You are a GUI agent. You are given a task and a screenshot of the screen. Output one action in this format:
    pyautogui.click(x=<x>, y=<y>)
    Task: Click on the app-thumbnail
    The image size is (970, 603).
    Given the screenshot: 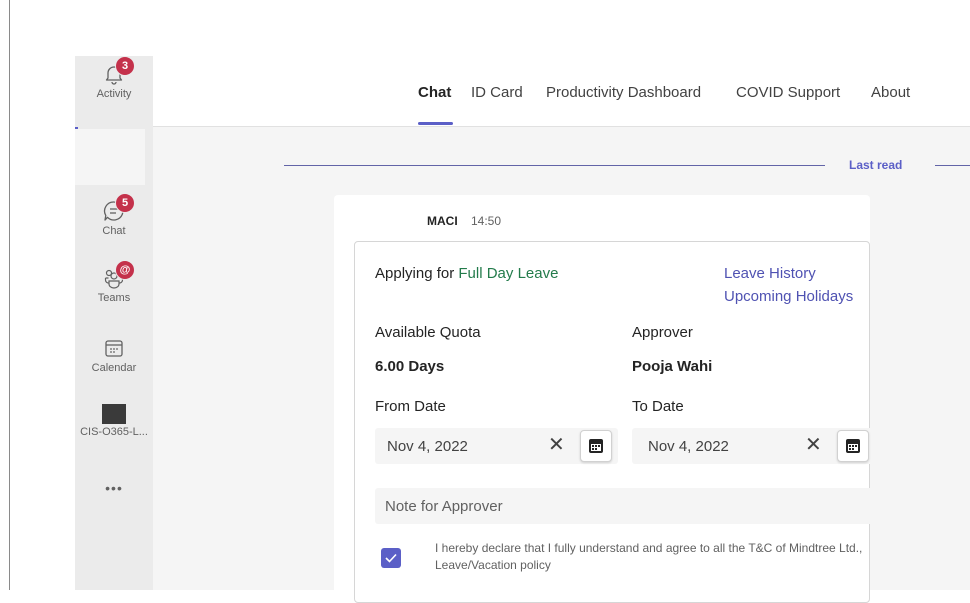 What is the action you would take?
    pyautogui.click(x=114, y=414)
    